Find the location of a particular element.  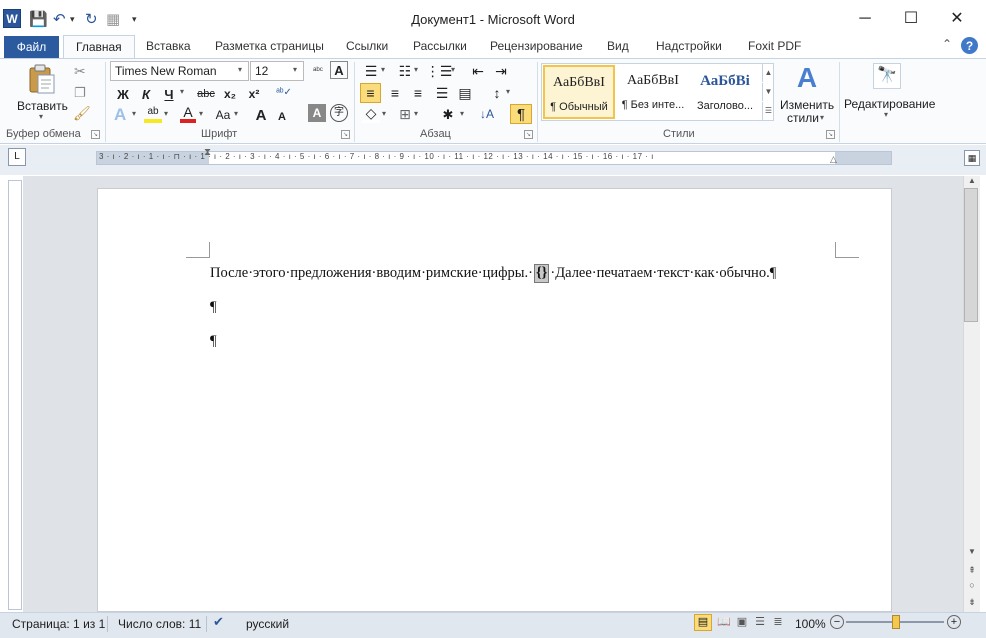

font-dialog-launcher-icon: ↘ is located at coordinates (345, 134).